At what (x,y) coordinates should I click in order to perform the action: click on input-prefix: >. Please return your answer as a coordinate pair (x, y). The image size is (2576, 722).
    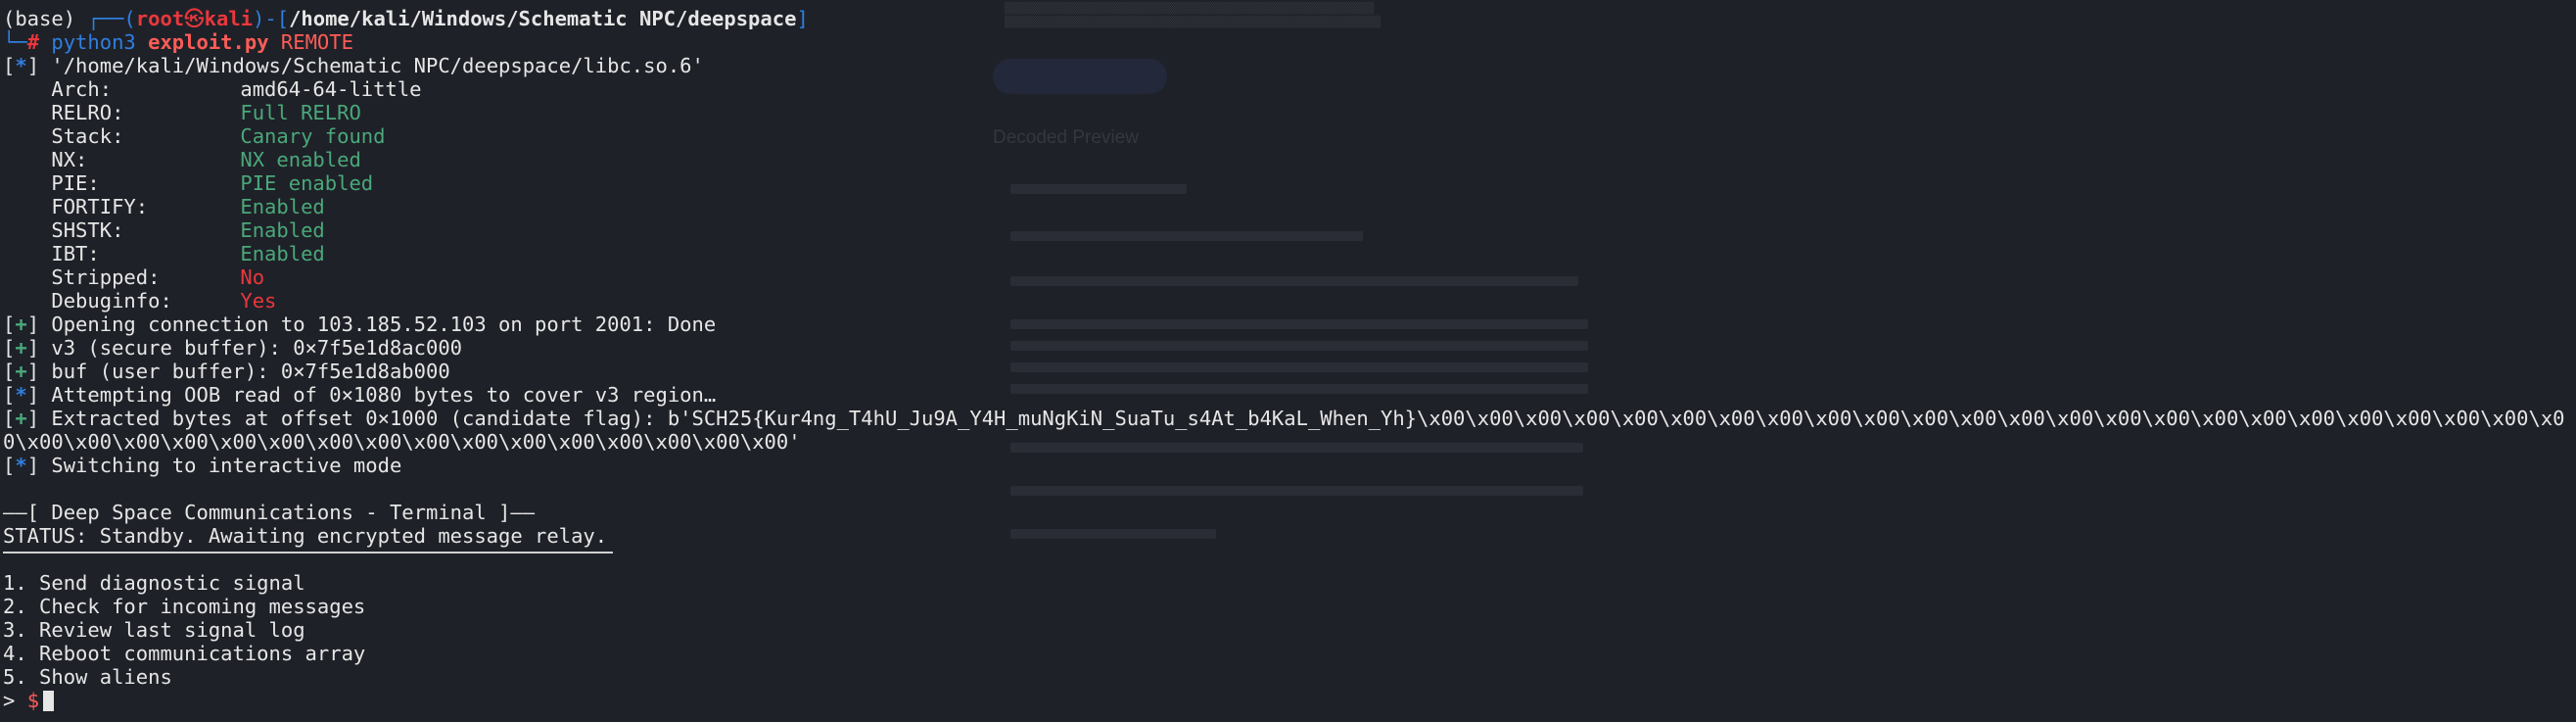
    Looking at the image, I should click on (9, 700).